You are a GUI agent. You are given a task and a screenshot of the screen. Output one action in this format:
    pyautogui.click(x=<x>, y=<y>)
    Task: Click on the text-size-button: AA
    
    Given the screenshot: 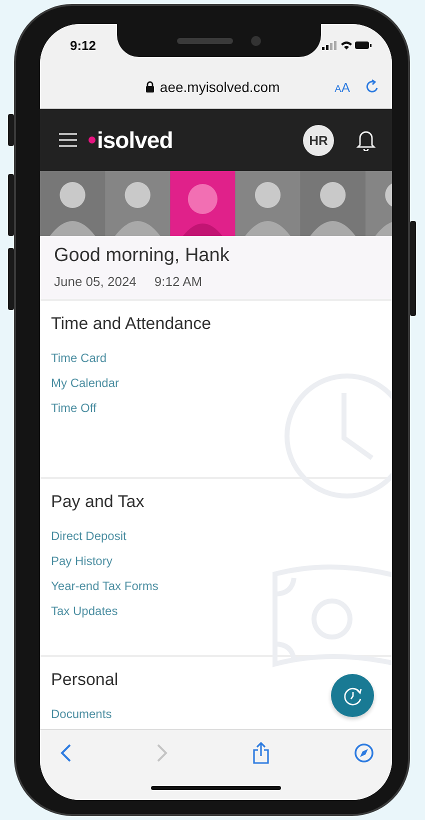 What is the action you would take?
    pyautogui.click(x=342, y=87)
    